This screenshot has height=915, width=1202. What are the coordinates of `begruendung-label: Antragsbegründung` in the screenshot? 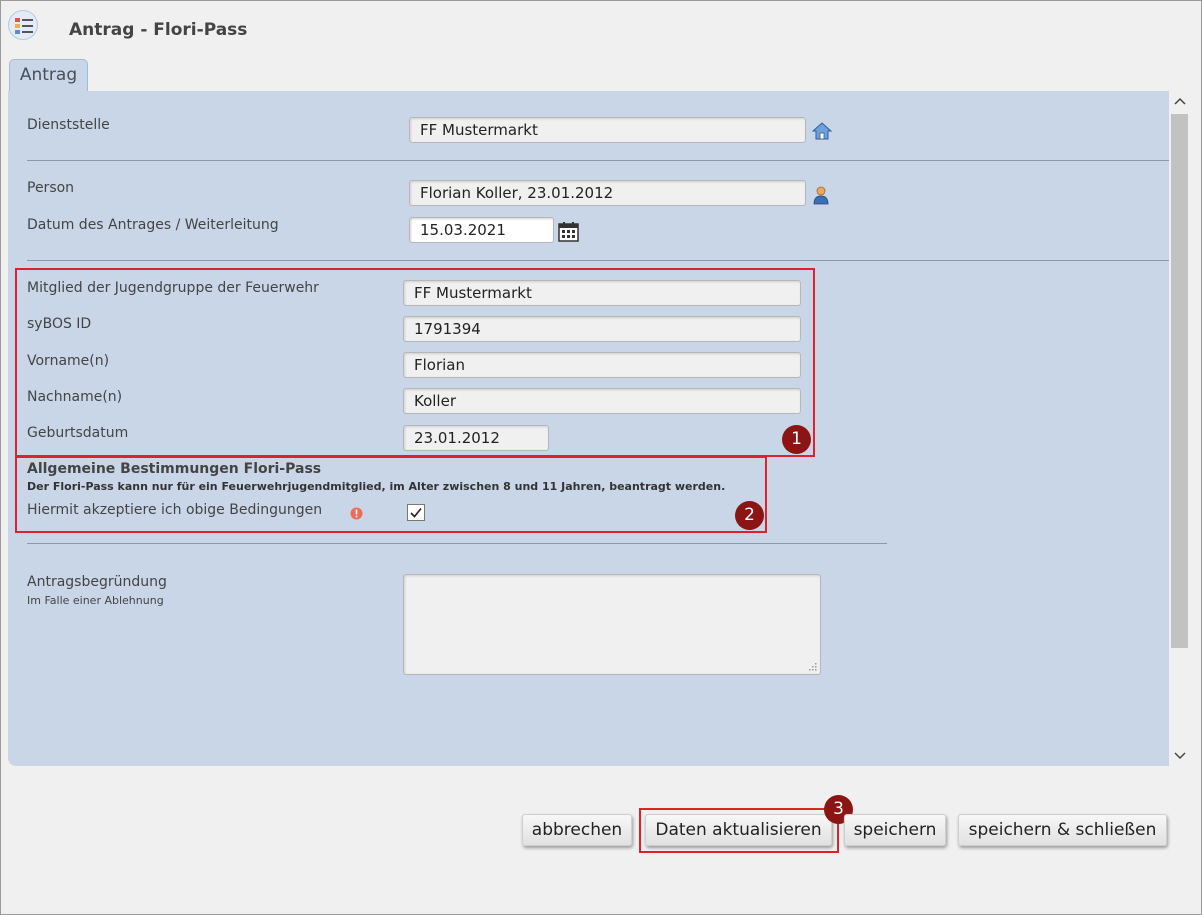 It's located at (97, 582).